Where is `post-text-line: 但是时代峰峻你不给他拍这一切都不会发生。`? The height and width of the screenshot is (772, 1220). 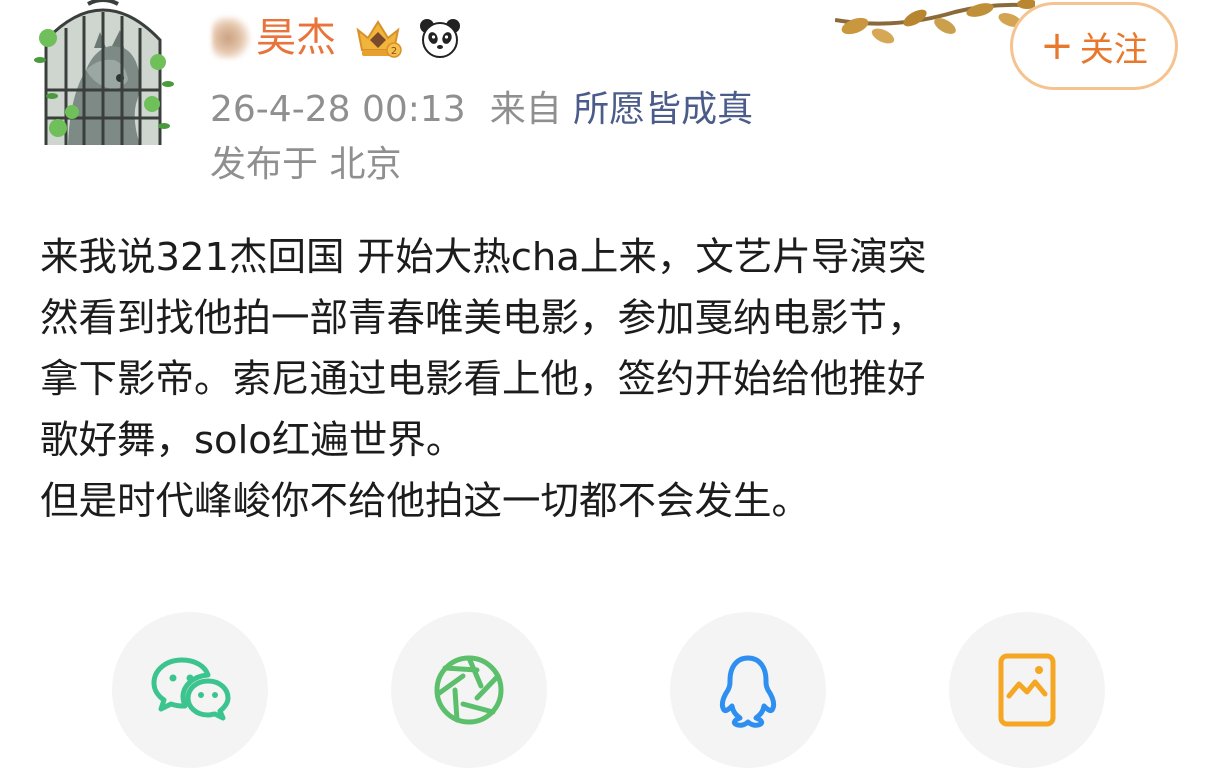
post-text-line: 但是时代峰峻你不给他拍这一切都不会发生。 is located at coordinates (425, 501).